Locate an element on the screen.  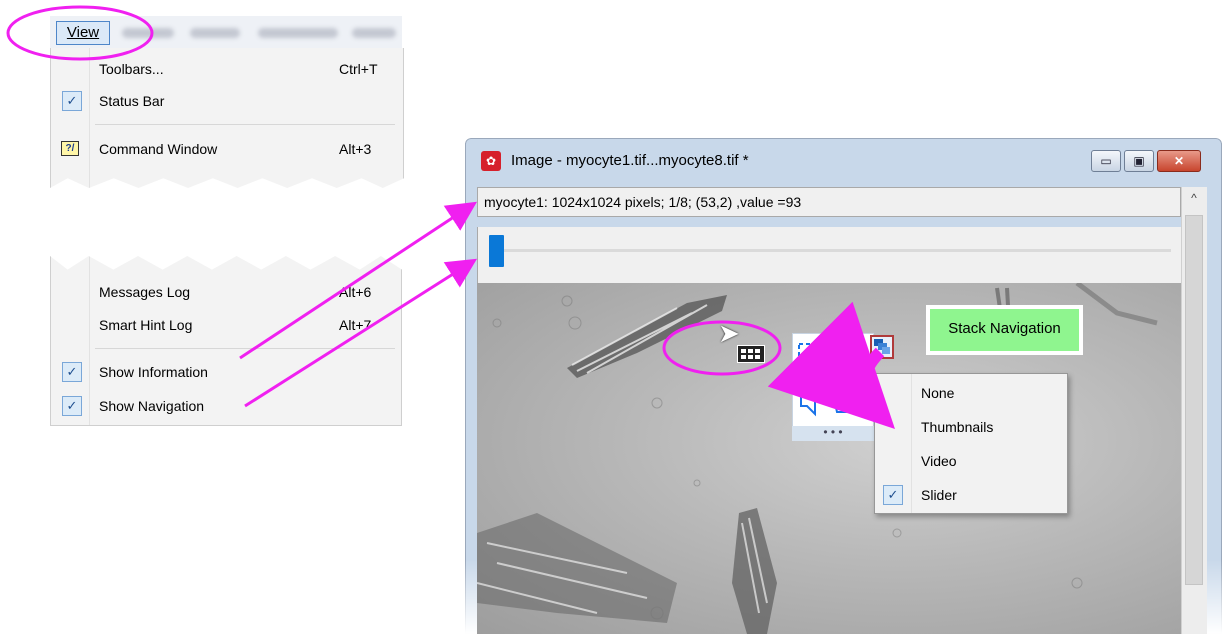
highlight-ellipse-cursor is located at coordinates (722, 348).